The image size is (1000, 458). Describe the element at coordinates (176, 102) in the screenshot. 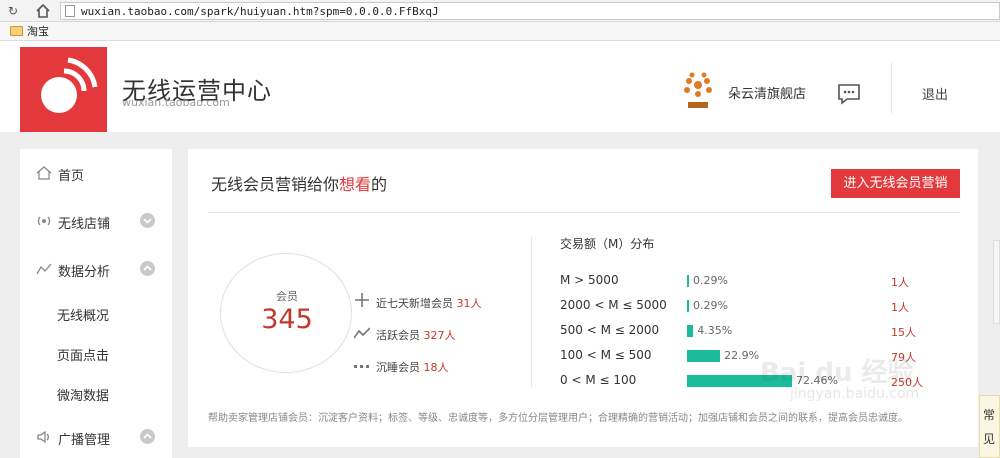

I see `site-subtitle: wuxian.taobao.com` at that location.